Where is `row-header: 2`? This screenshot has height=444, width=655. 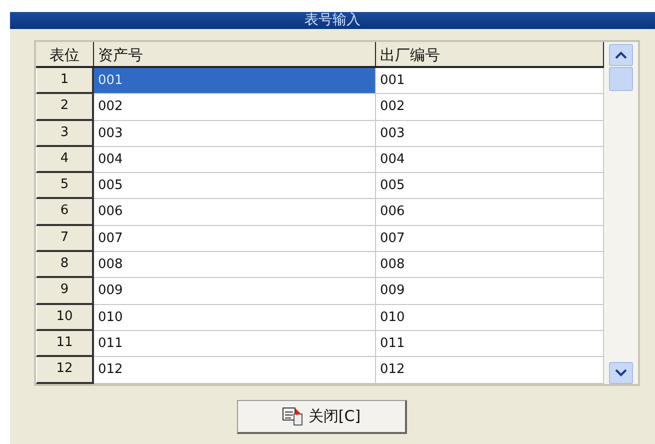 row-header: 2 is located at coordinates (65, 107).